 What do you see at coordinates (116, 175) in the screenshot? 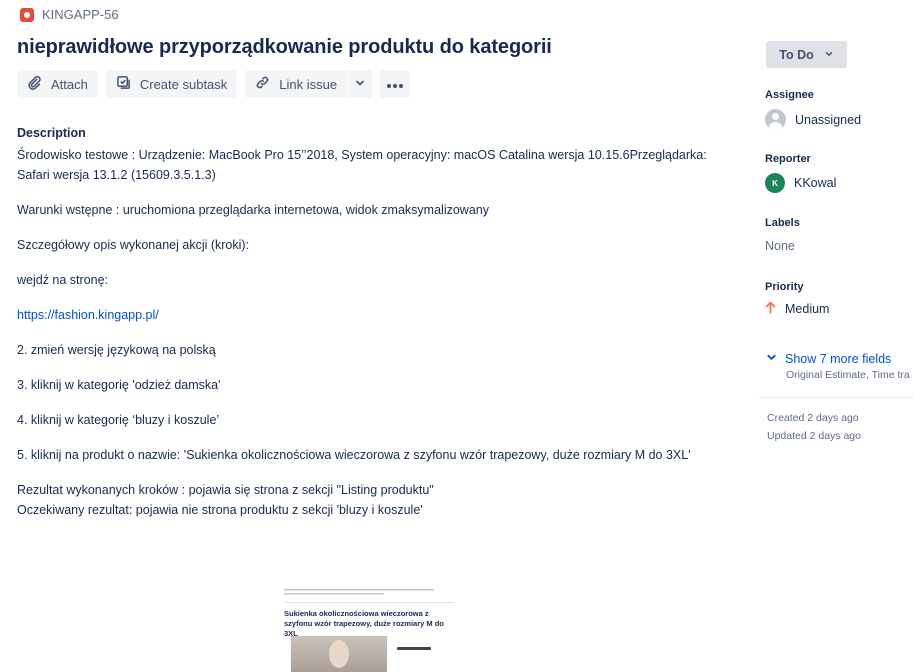
I see `description-env-line2: Safari wersja 13.1.2 (15609.3.5.1.3)` at bounding box center [116, 175].